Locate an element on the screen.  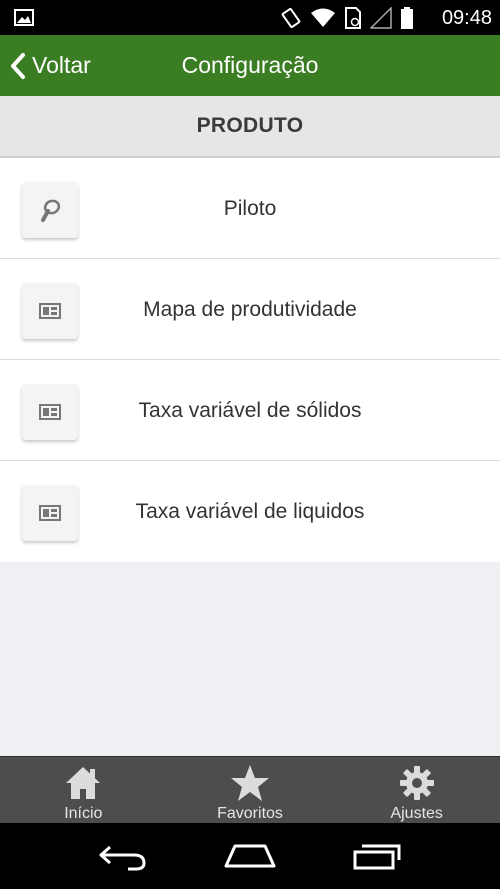
list-item-taxa-solidos: Taxa variável de sólidos is located at coordinates (250, 410).